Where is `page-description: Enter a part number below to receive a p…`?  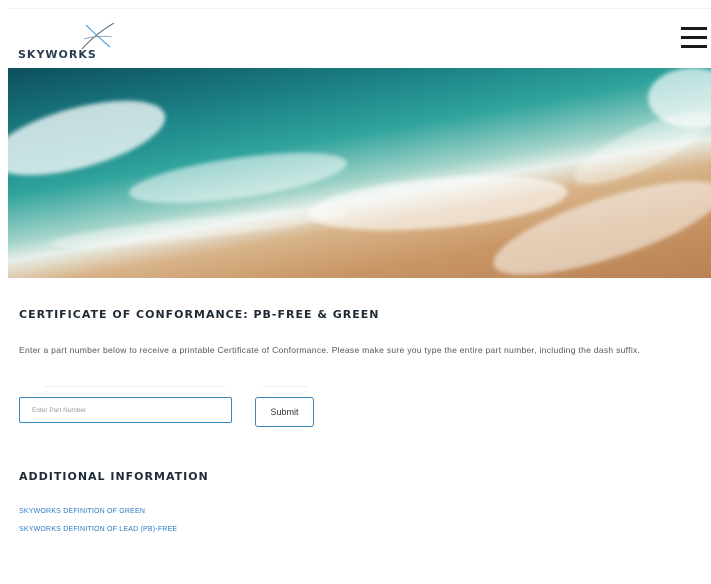
page-description: Enter a part number below to receive a p… is located at coordinates (330, 350).